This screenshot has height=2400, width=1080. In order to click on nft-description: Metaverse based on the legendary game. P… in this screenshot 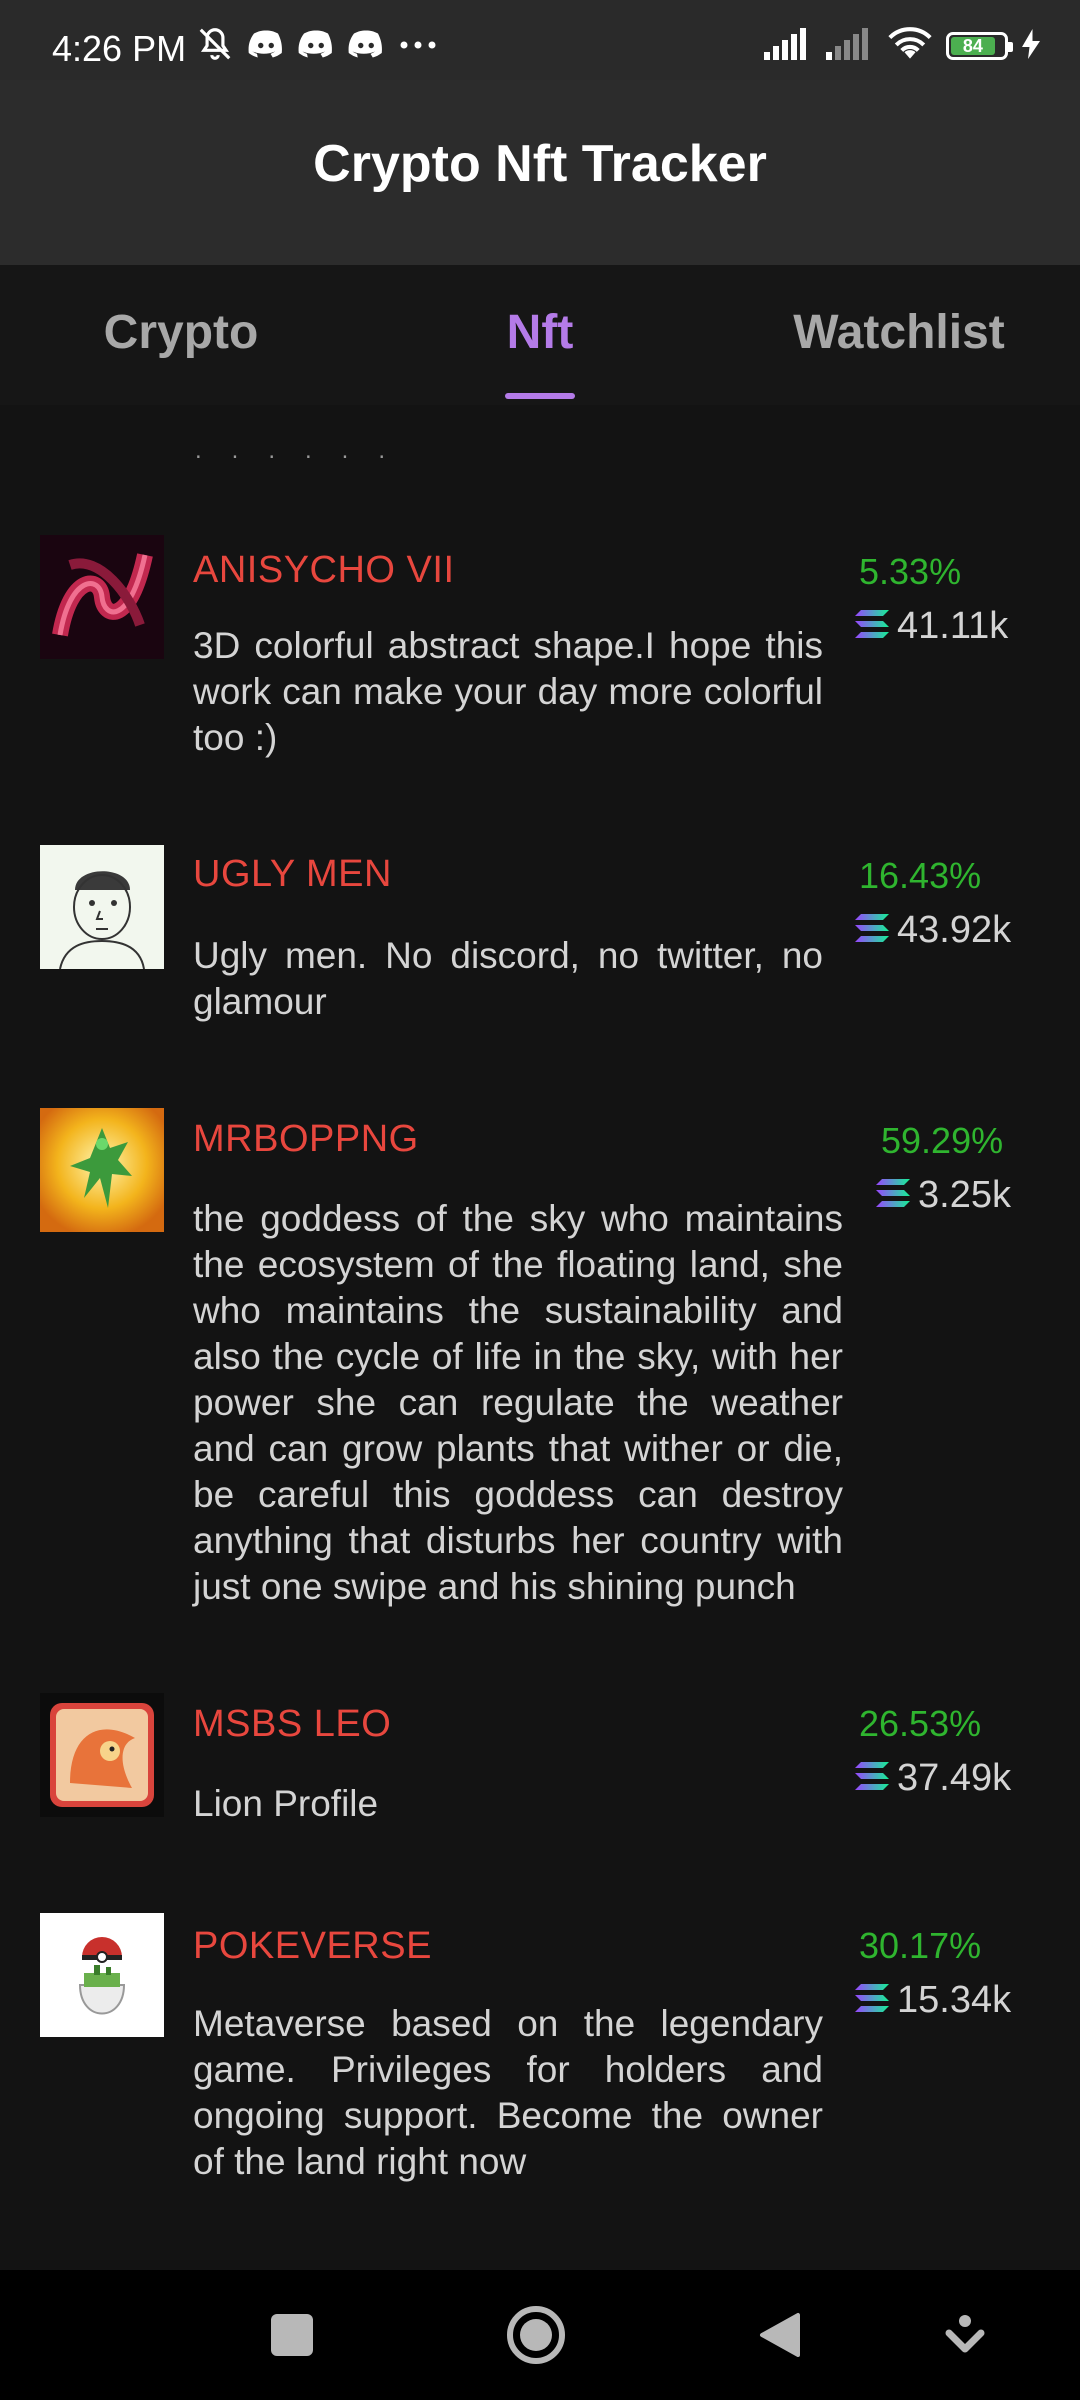, I will do `click(508, 2092)`.